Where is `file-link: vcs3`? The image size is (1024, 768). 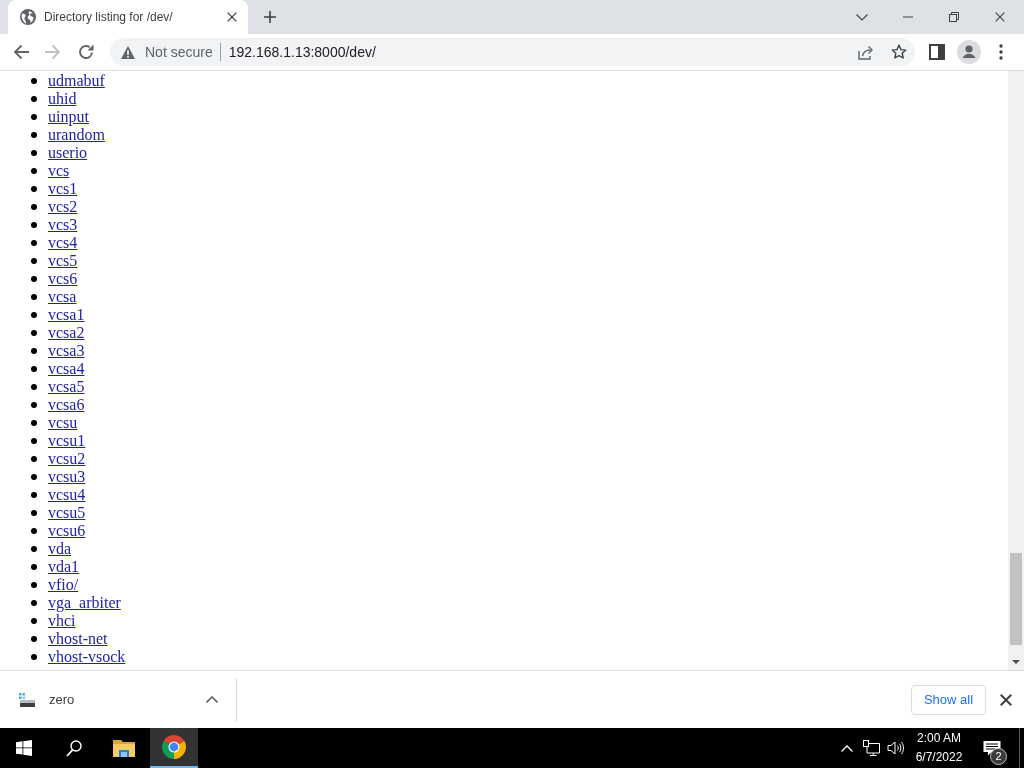
file-link: vcs3 is located at coordinates (63, 225).